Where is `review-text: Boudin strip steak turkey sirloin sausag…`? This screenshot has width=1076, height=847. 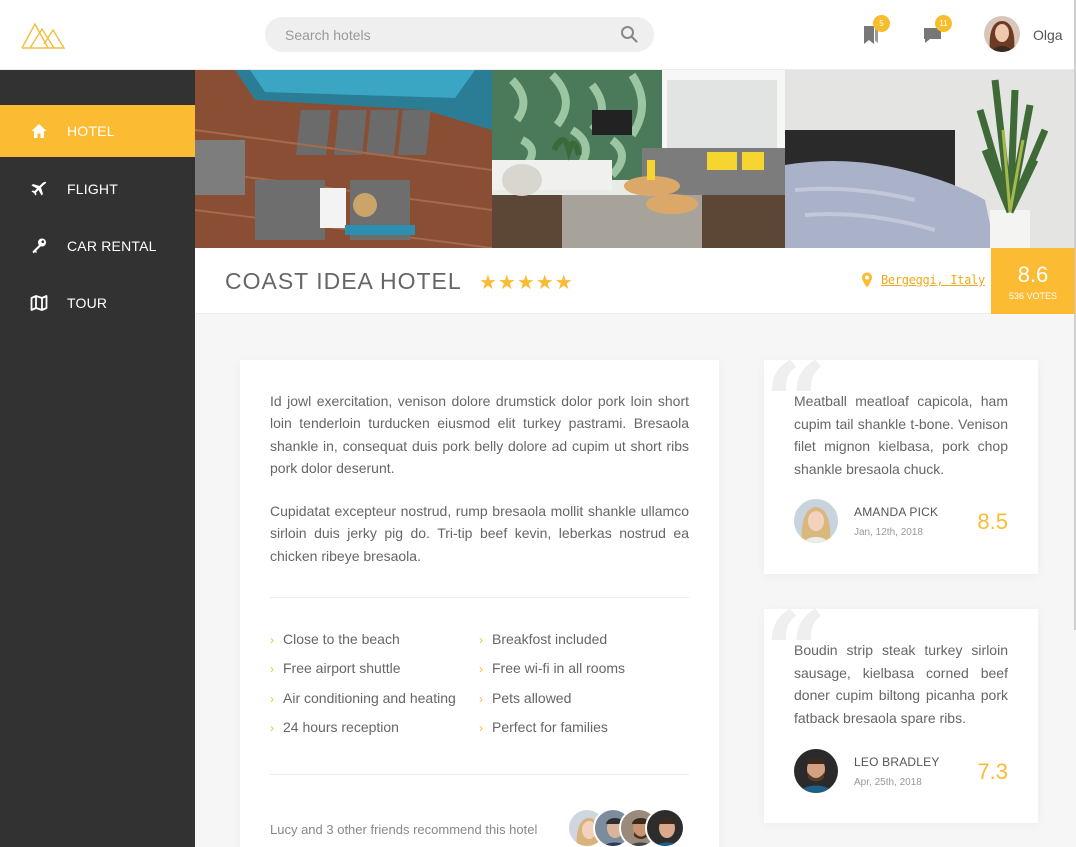
review-text: Boudin strip steak turkey sirloin sausag… is located at coordinates (901, 684).